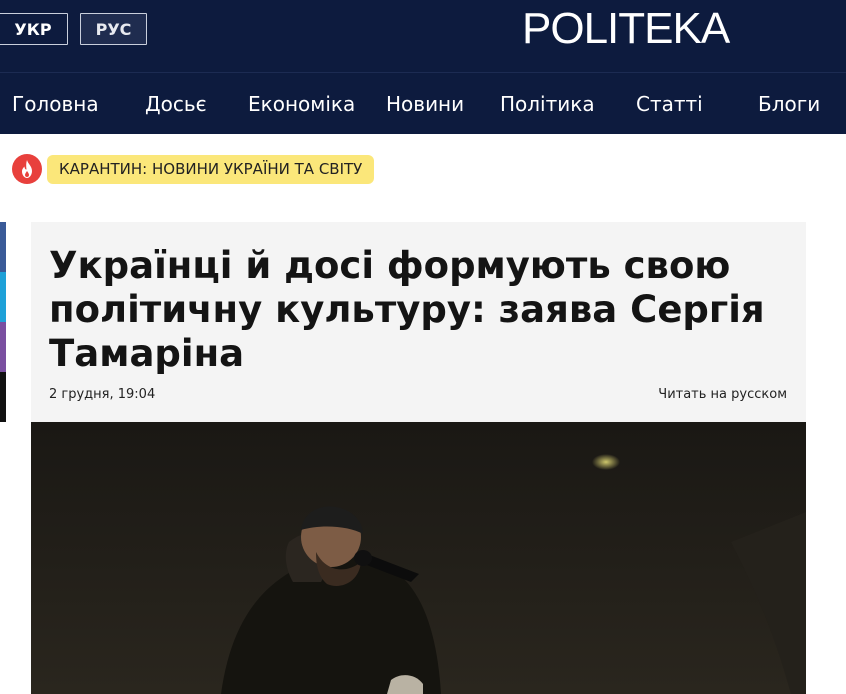  What do you see at coordinates (3, 397) in the screenshot?
I see `share-telegram-button` at bounding box center [3, 397].